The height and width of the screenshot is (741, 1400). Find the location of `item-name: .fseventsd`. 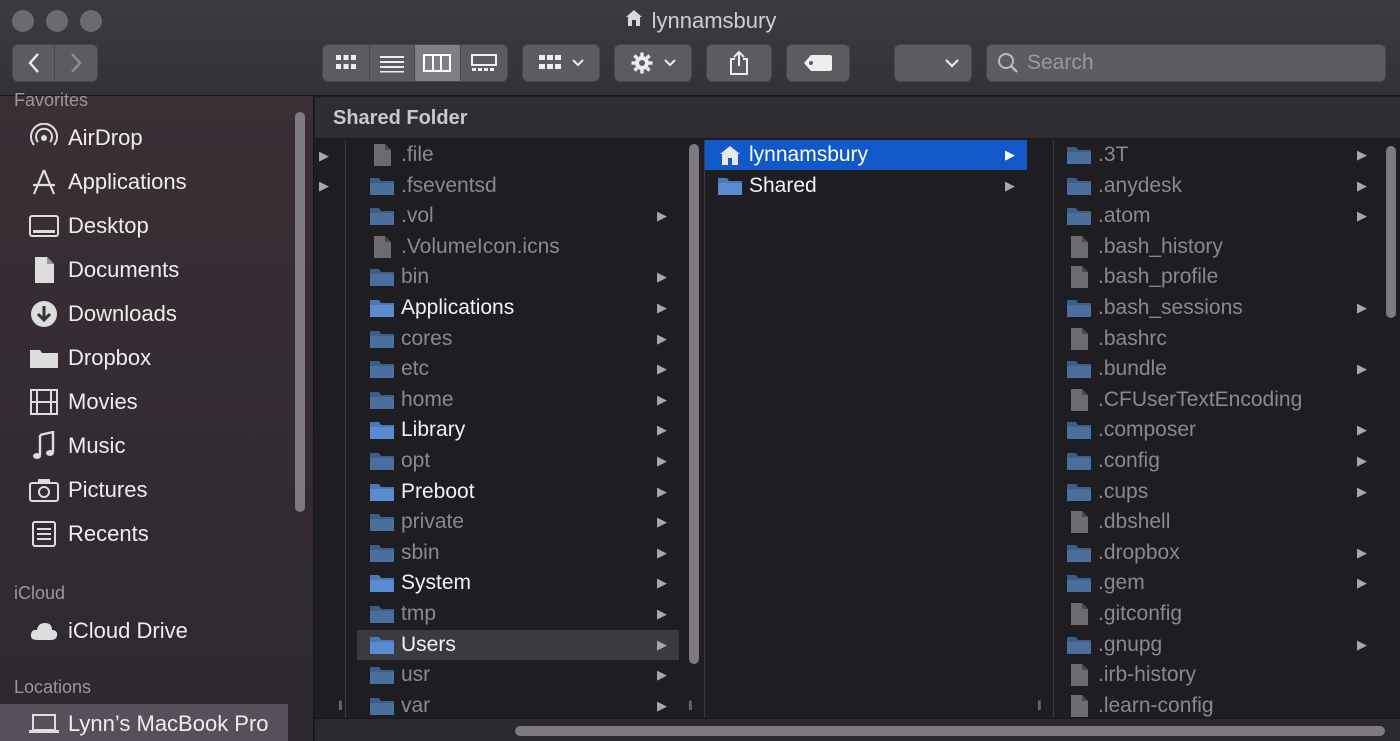

item-name: .fseventsd is located at coordinates (449, 185).